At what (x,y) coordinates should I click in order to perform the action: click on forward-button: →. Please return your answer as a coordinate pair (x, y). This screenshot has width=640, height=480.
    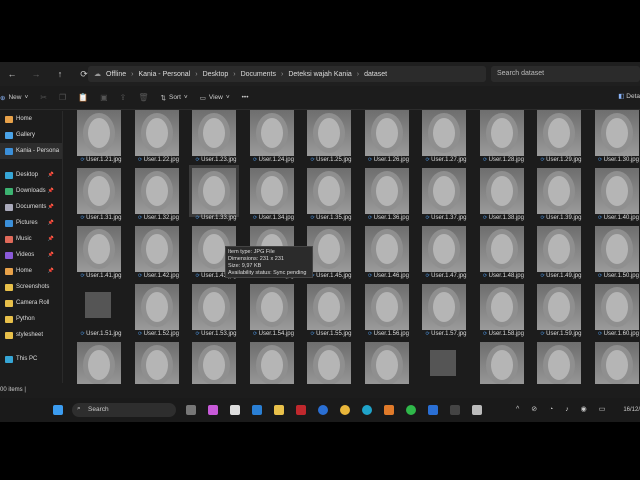
    Looking at the image, I should click on (36, 74).